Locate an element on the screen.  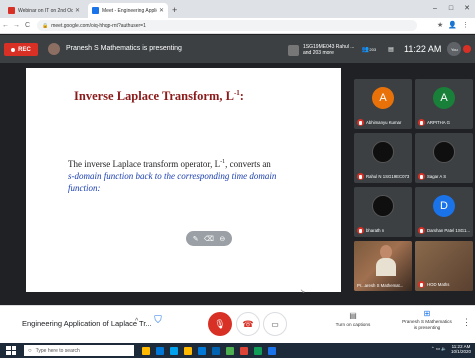
taskbar-clock: 11:22 AM 10/1/2020 is located at coordinates (461, 349).